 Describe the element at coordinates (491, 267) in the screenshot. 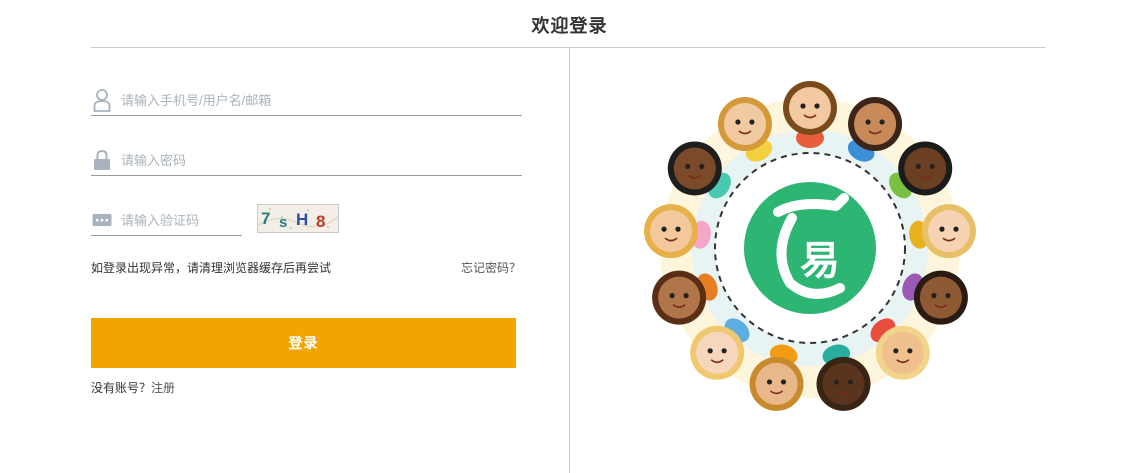

I see `forgot-password-link: 忘记密码？` at that location.